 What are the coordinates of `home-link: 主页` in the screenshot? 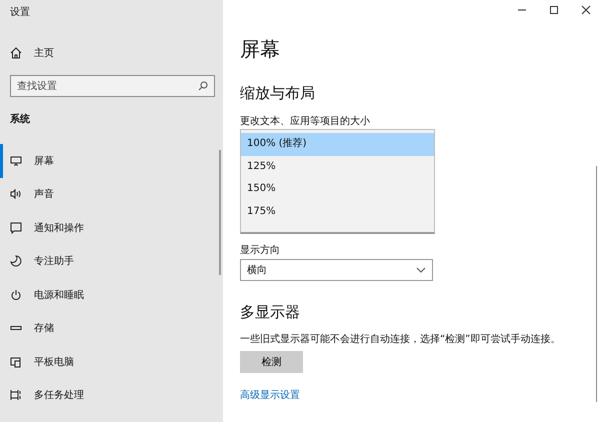 It's located at (112, 53).